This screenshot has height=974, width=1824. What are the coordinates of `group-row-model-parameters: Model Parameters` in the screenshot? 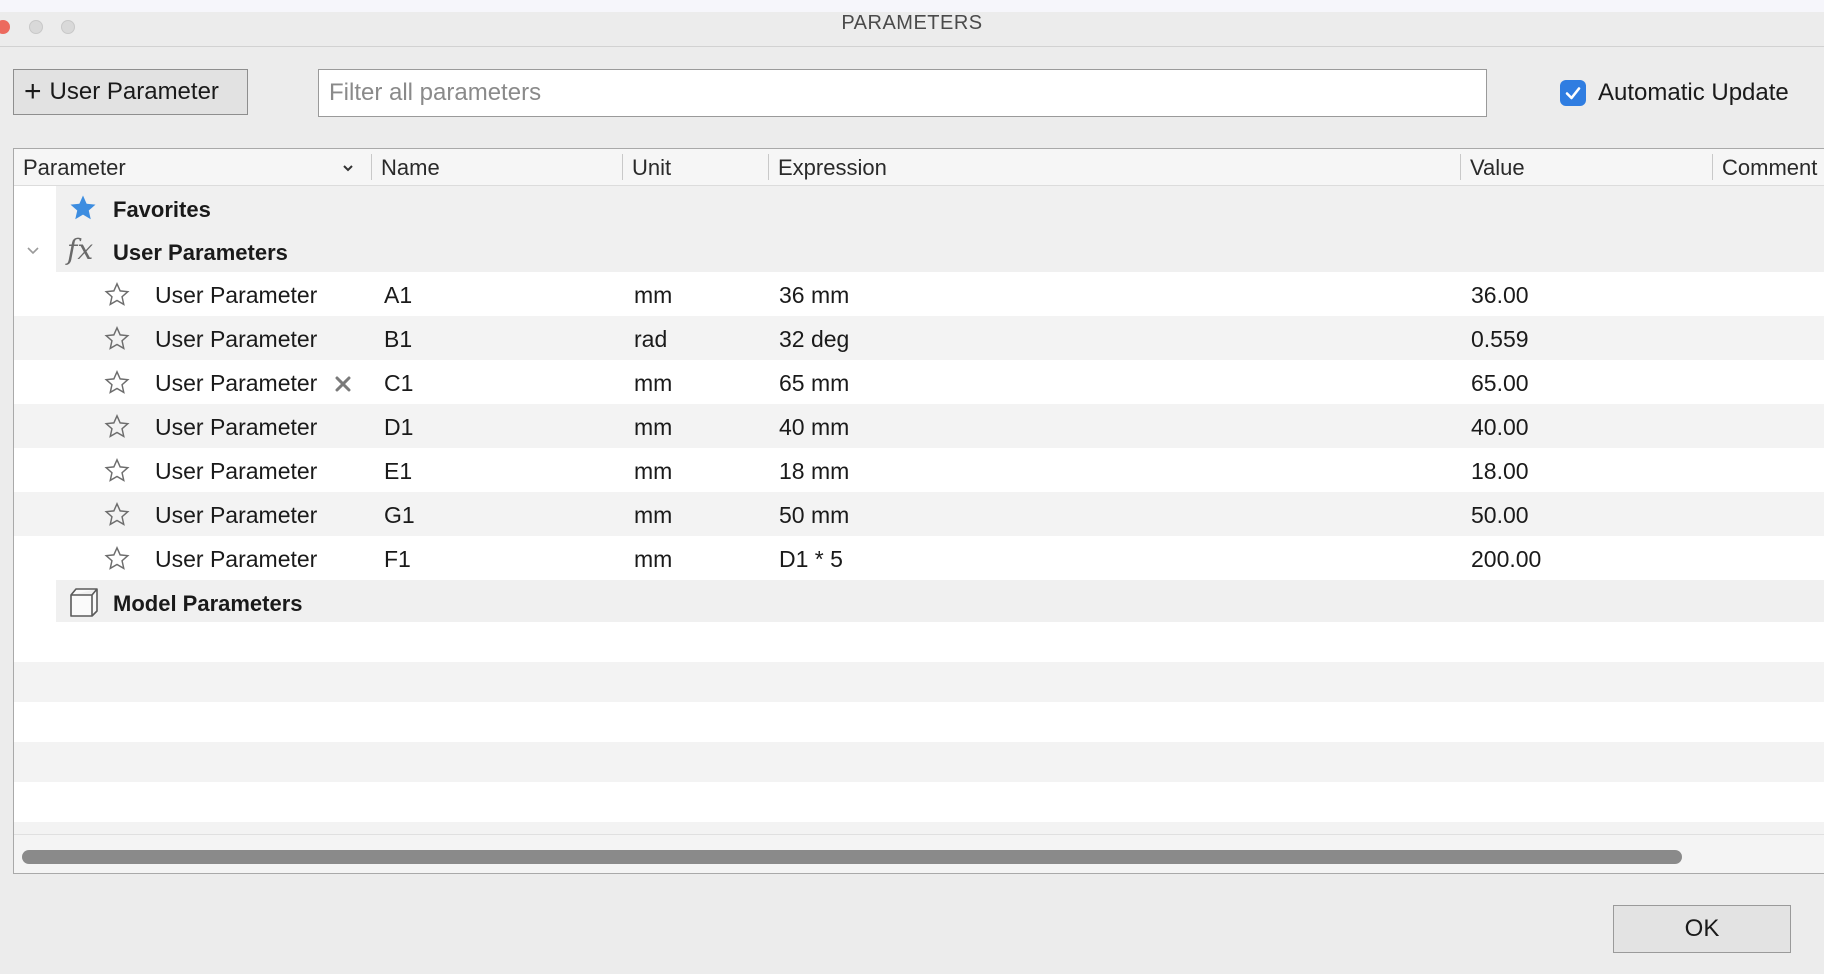 It's located at (919, 601).